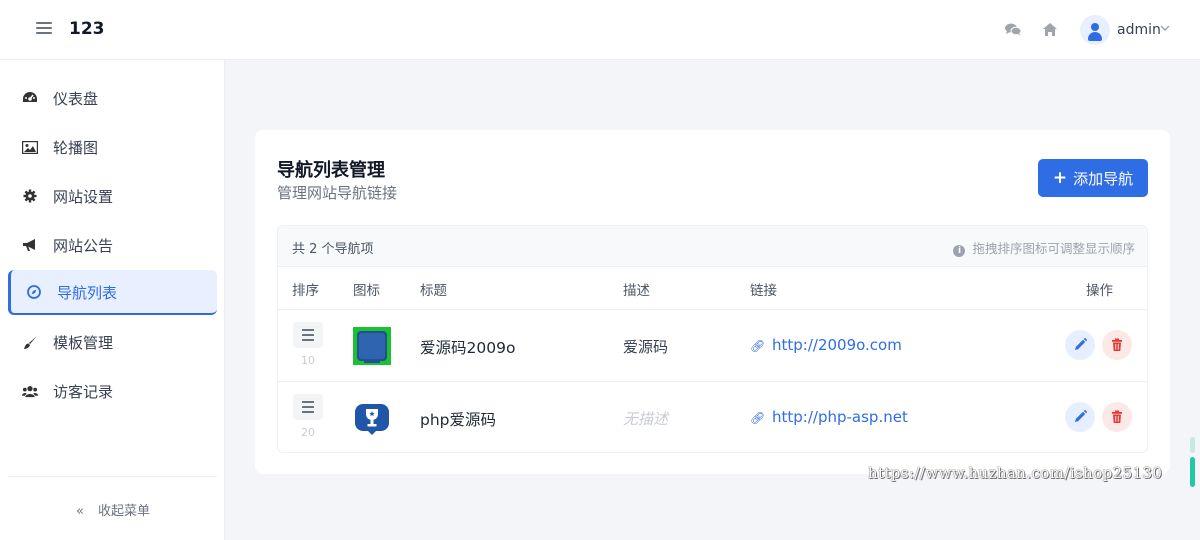 The image size is (1200, 540). Describe the element at coordinates (83, 246) in the screenshot. I see `sidebar-item-label: 网站公告` at that location.